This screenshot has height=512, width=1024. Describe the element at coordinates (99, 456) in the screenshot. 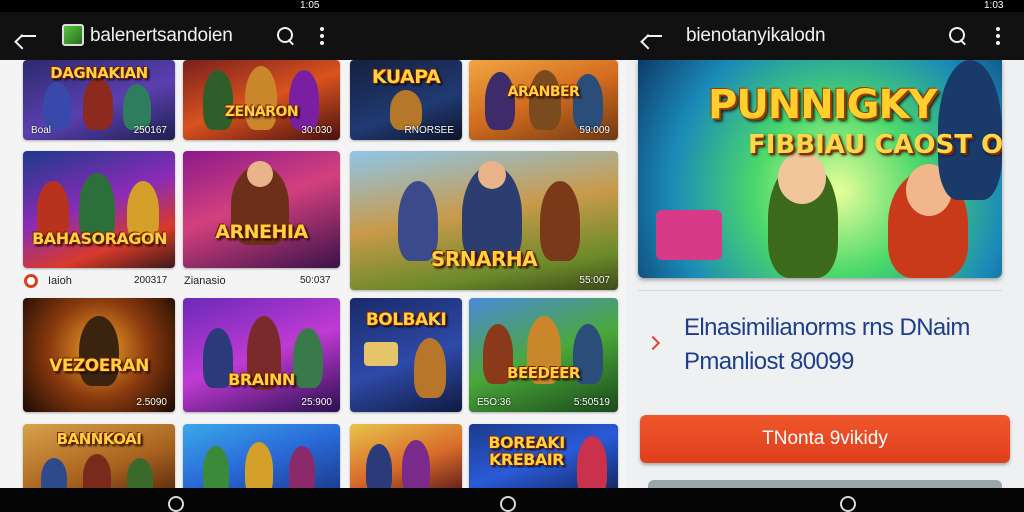

I see `game-tile: BANNKOAI` at that location.